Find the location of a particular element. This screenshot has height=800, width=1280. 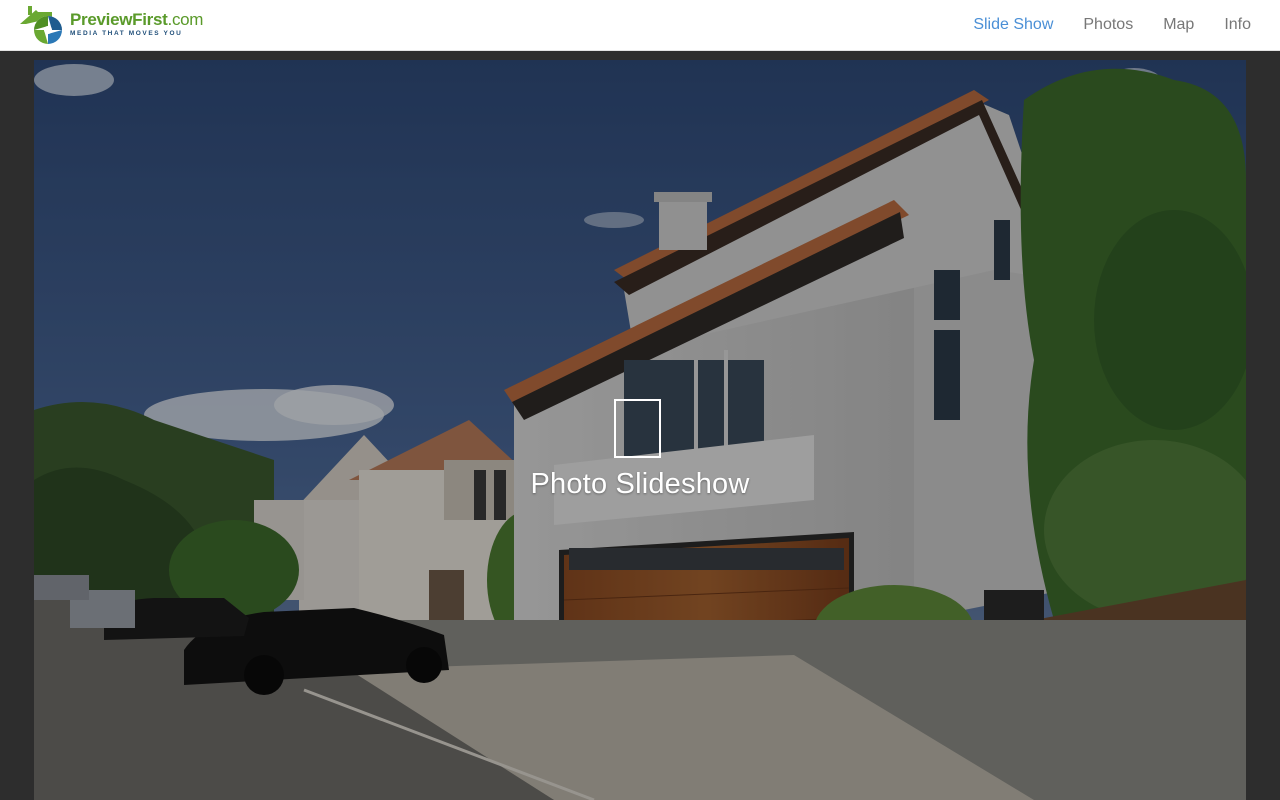

brand-tld: .com is located at coordinates (185, 19).